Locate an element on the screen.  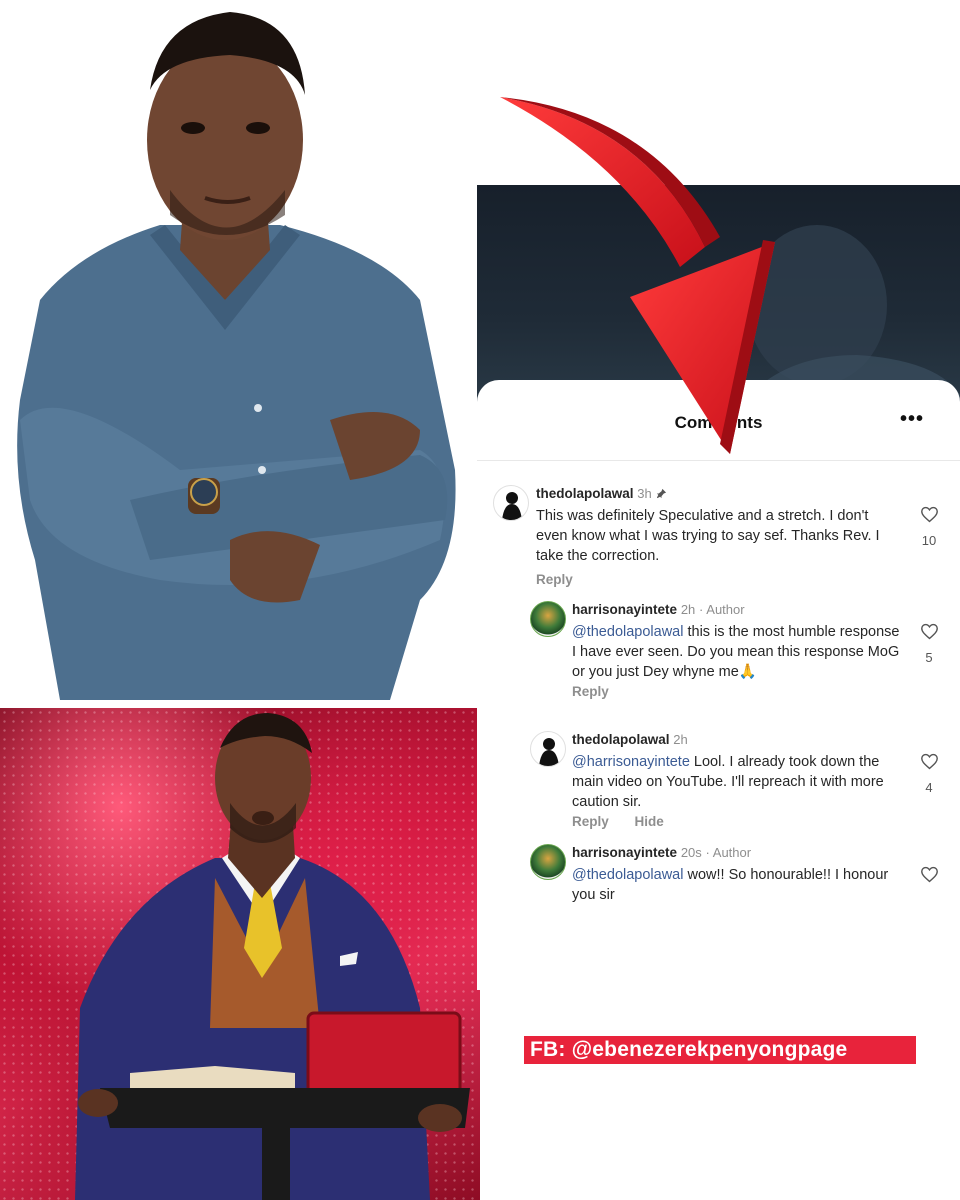
comment-time: 3h is located at coordinates (644, 493).